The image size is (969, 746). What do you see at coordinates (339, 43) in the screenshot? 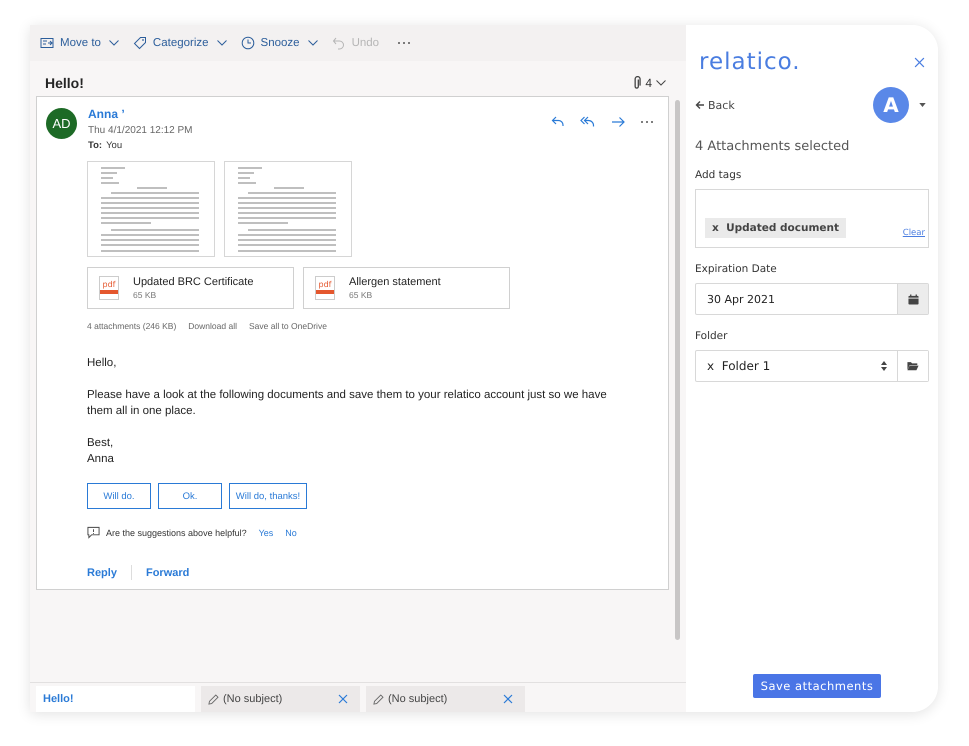
I see `undo-icon` at bounding box center [339, 43].